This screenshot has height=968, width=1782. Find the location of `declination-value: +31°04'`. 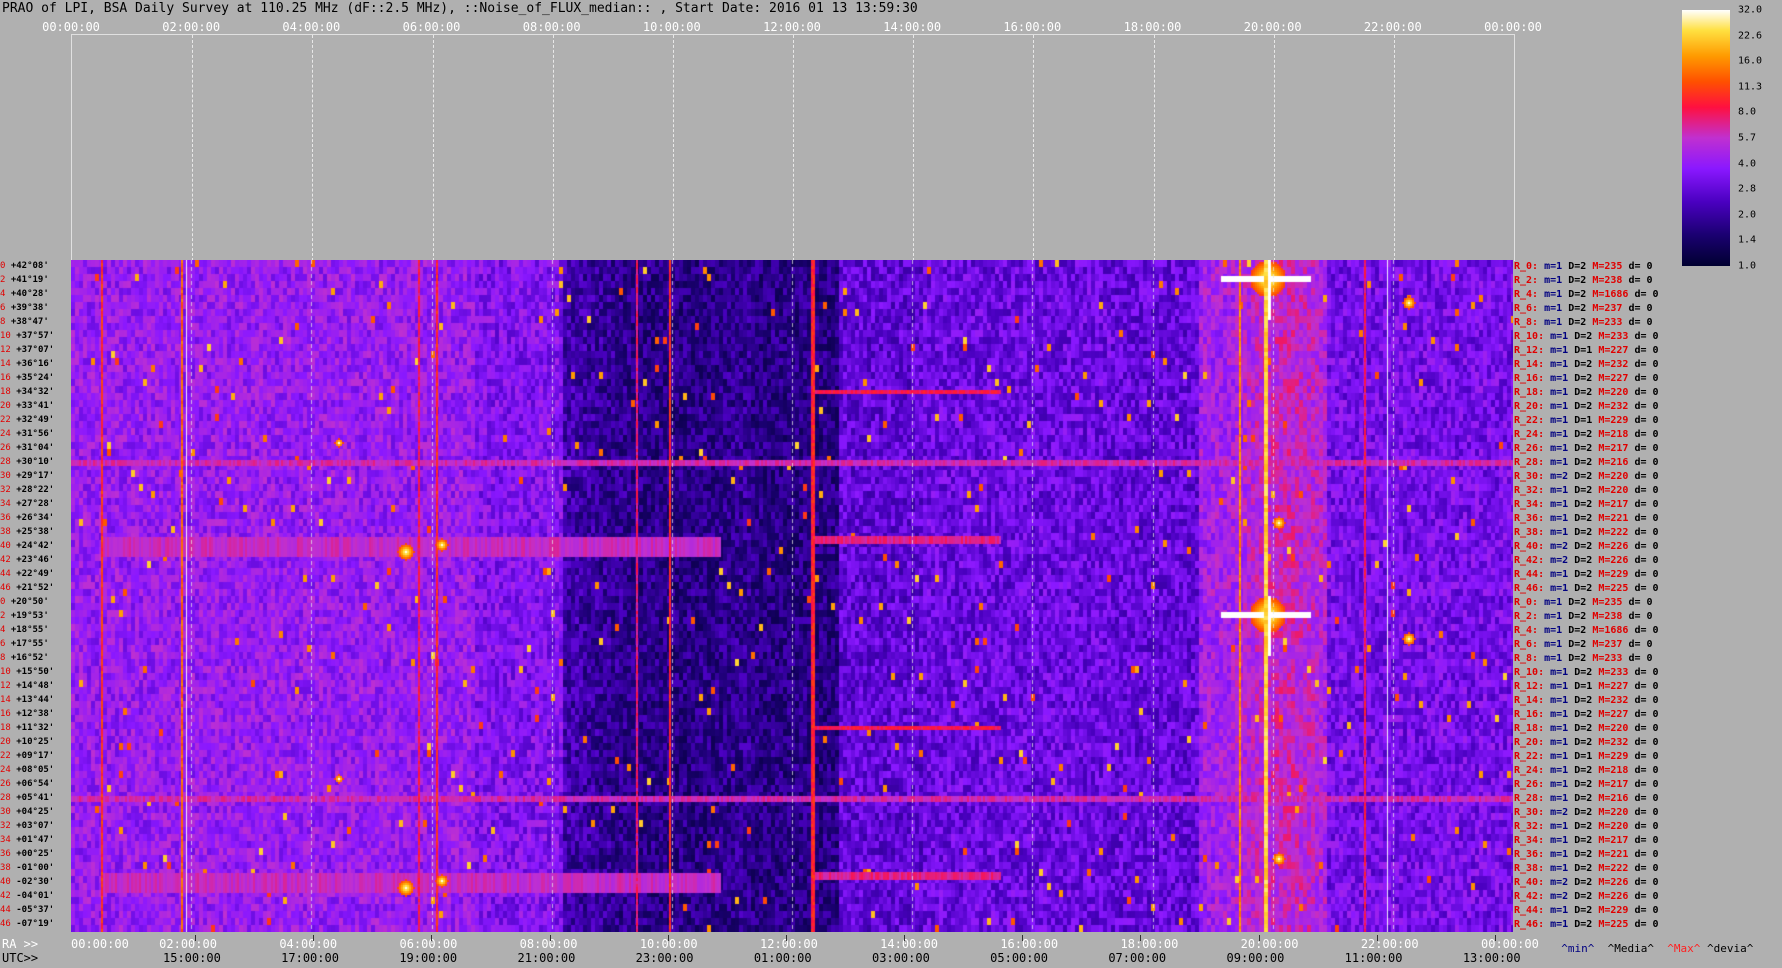

declination-value: +31°04' is located at coordinates (35, 448).